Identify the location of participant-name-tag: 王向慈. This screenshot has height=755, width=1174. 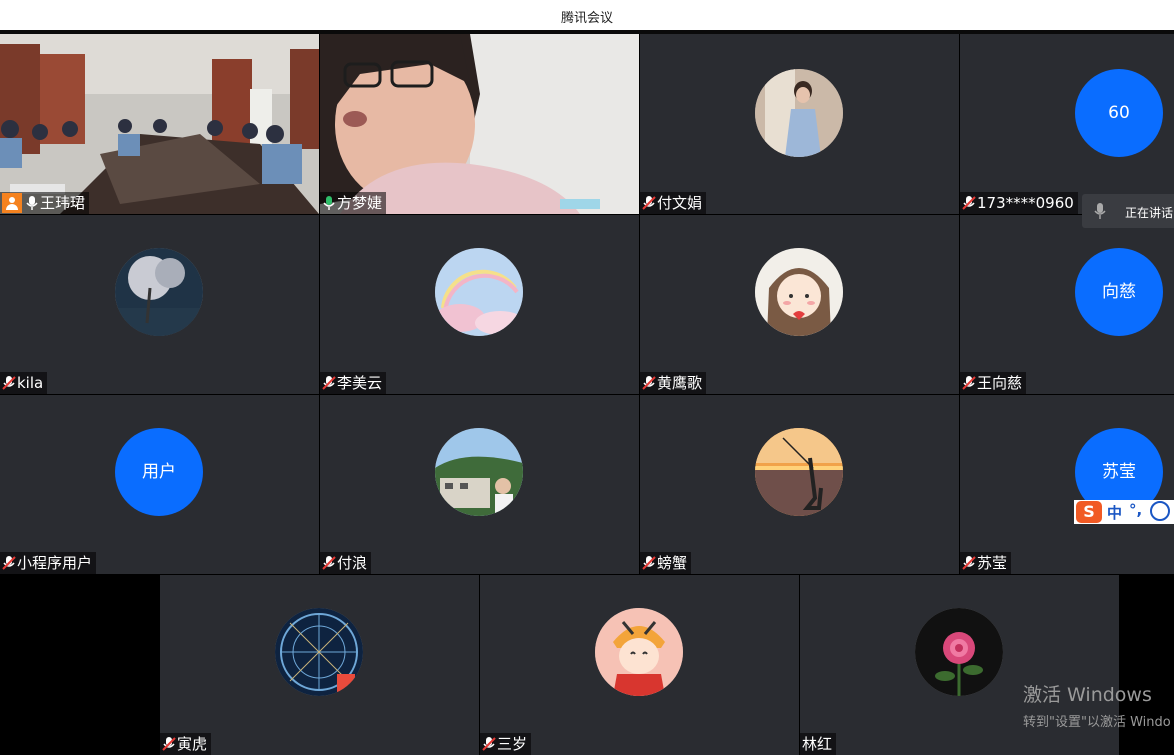
(993, 383).